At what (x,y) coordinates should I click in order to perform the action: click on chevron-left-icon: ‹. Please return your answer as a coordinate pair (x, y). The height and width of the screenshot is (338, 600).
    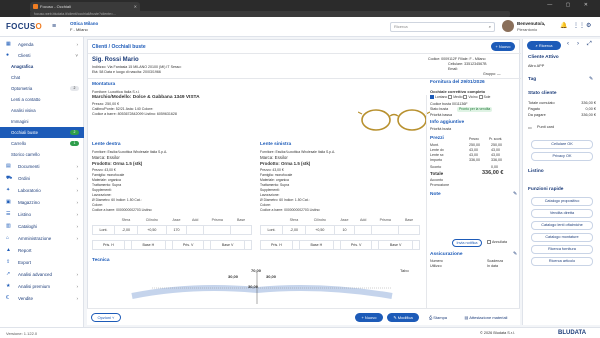
    Looking at the image, I should click on (568, 44).